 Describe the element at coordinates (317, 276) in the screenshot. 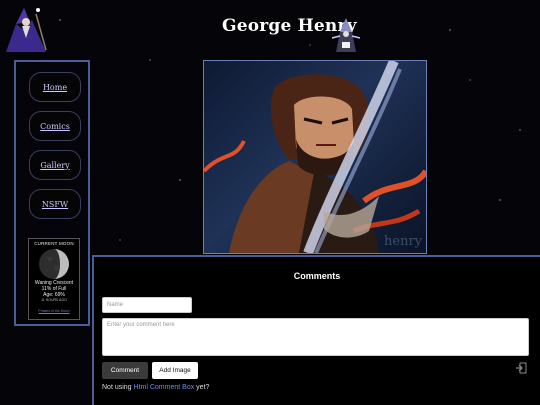

I see `comments-heading: Comments` at that location.